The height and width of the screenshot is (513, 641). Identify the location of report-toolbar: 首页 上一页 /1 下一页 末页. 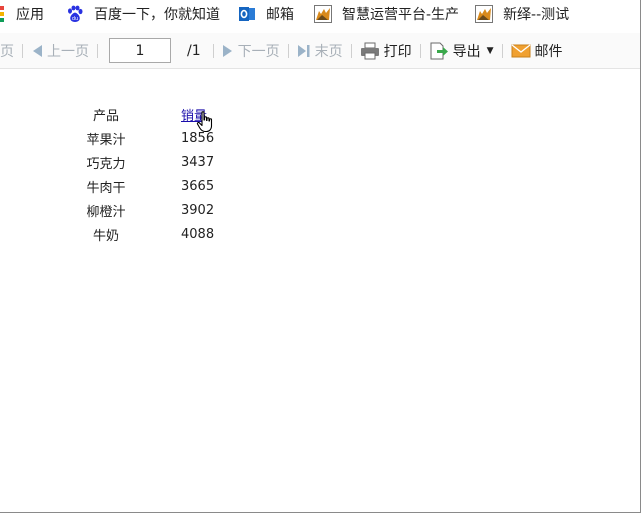
(320, 51).